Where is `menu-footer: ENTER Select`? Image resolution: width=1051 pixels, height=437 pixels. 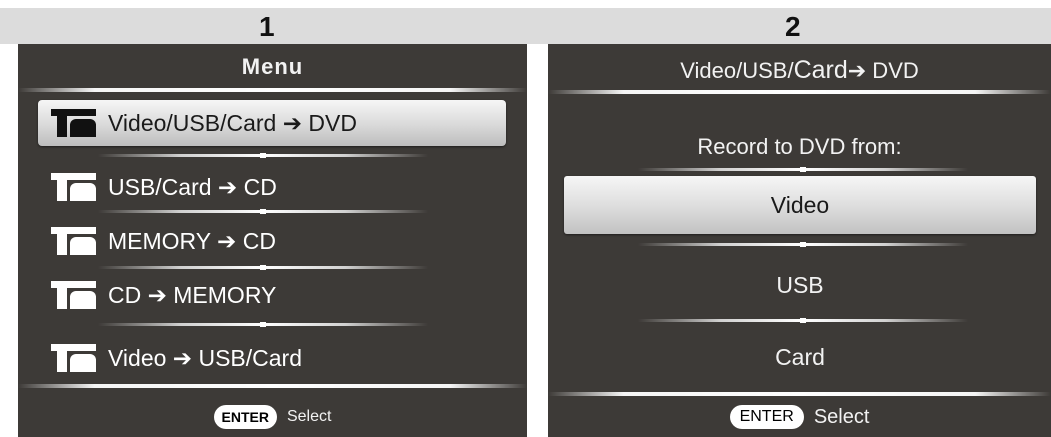 menu-footer: ENTER Select is located at coordinates (272, 417).